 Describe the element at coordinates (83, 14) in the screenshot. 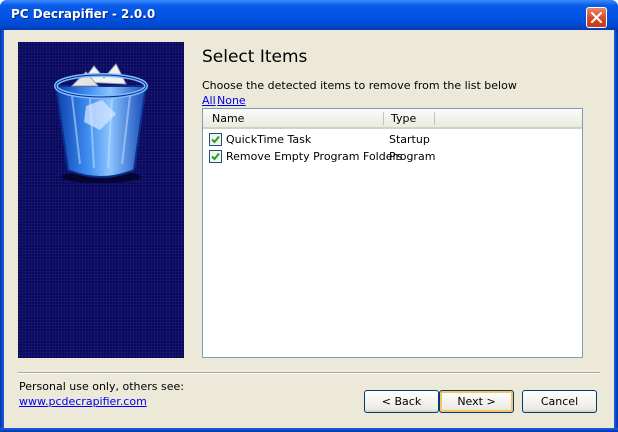

I see `window-title: PC Decrapifier - 2.0.0` at that location.